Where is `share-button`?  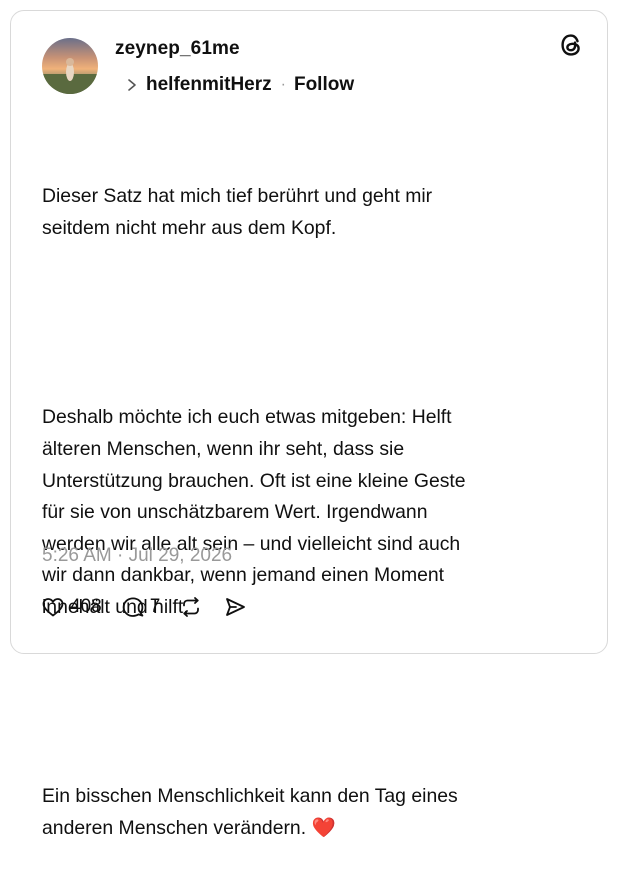 share-button is located at coordinates (235, 607).